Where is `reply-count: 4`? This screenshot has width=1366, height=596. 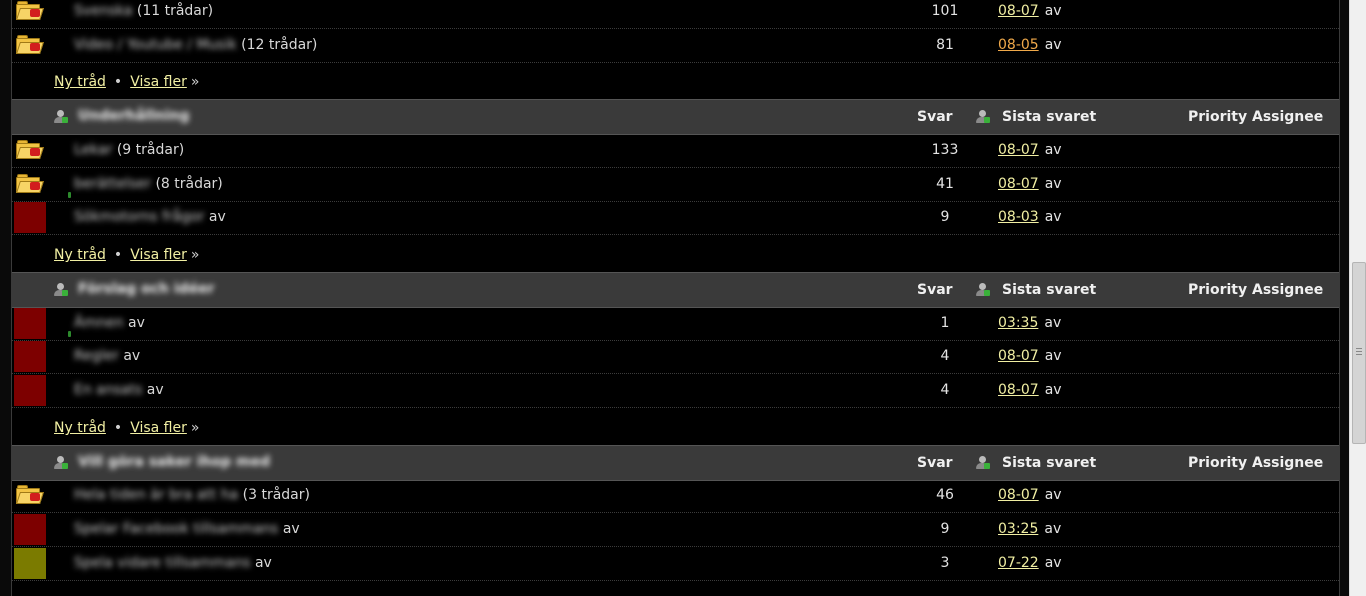
reply-count: 4 is located at coordinates (945, 356).